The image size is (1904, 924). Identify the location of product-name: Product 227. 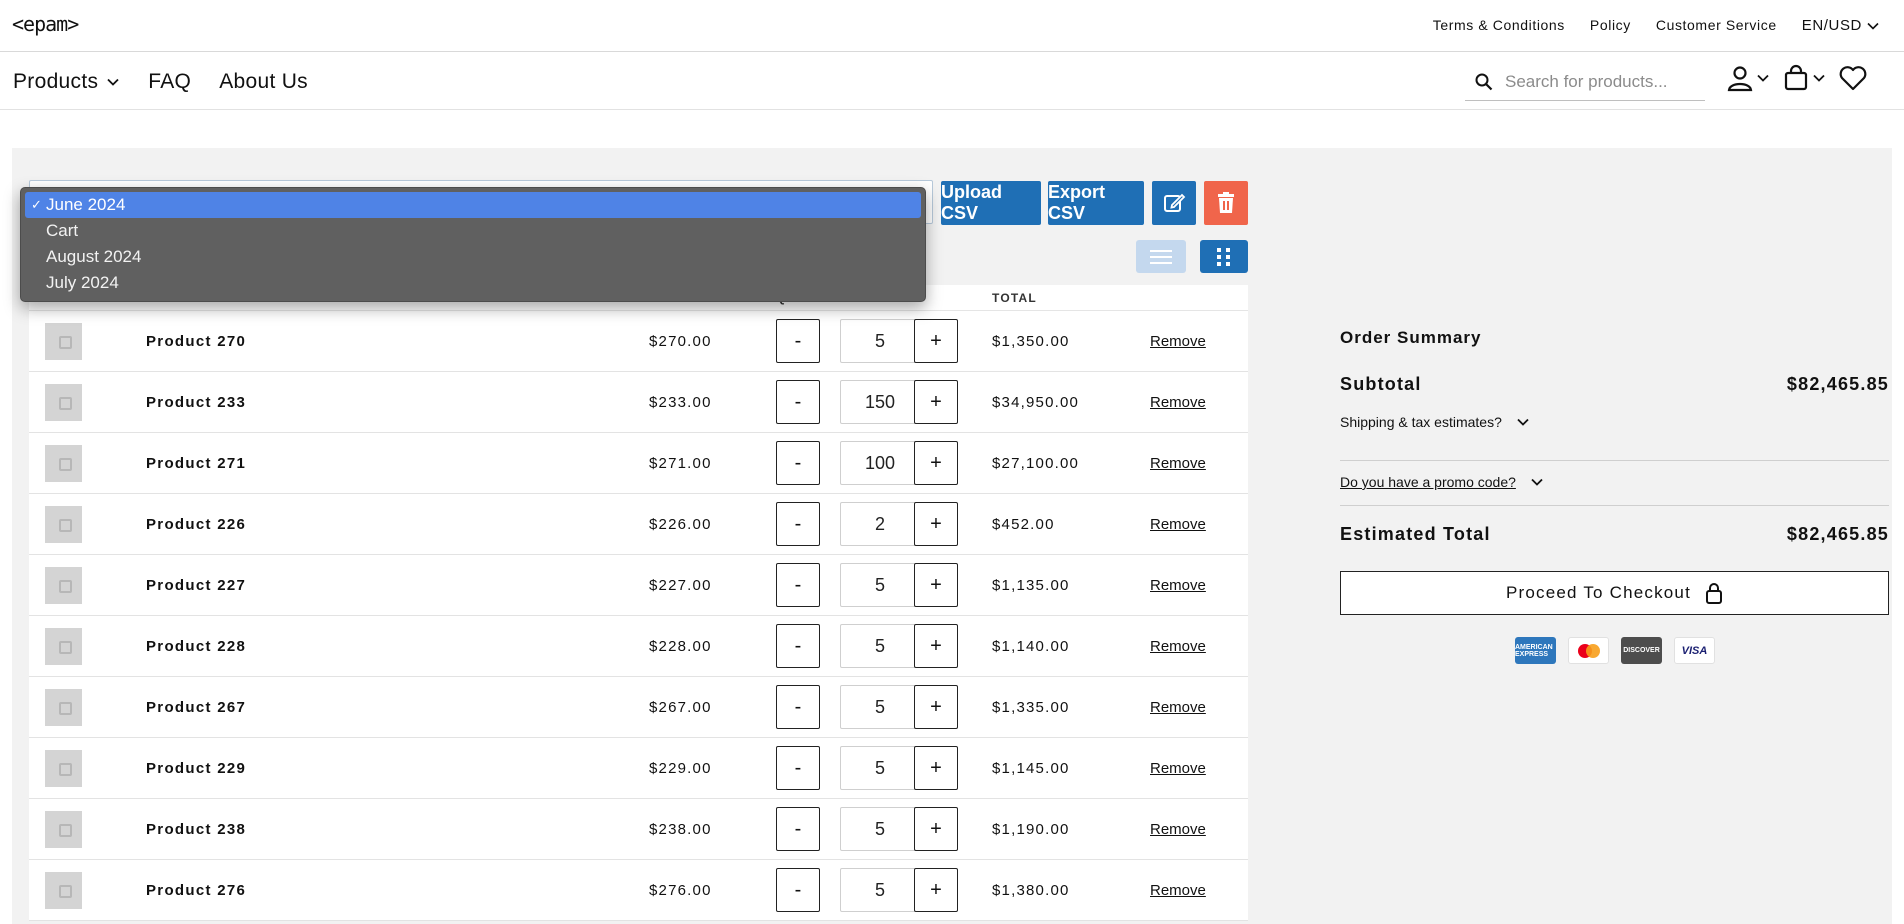
(196, 585).